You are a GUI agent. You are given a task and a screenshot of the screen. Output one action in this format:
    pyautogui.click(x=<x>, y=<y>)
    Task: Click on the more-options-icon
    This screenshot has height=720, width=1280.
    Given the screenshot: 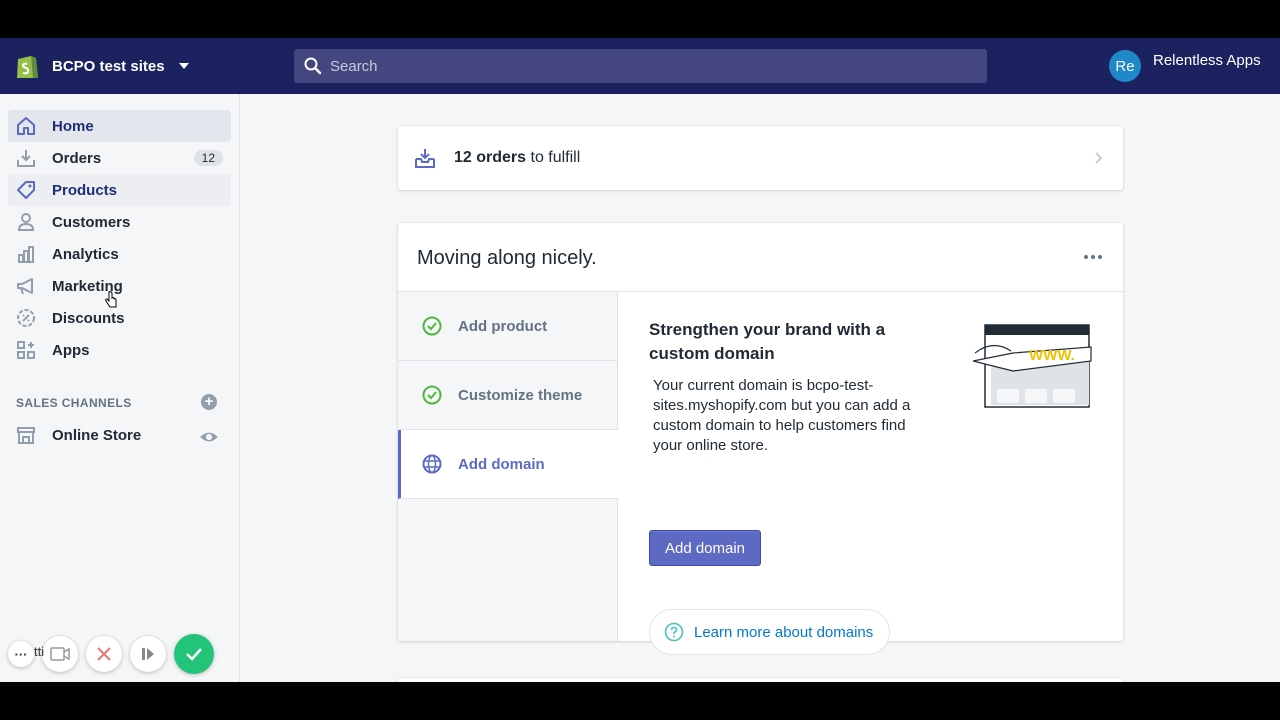 What is the action you would take?
    pyautogui.click(x=1093, y=257)
    